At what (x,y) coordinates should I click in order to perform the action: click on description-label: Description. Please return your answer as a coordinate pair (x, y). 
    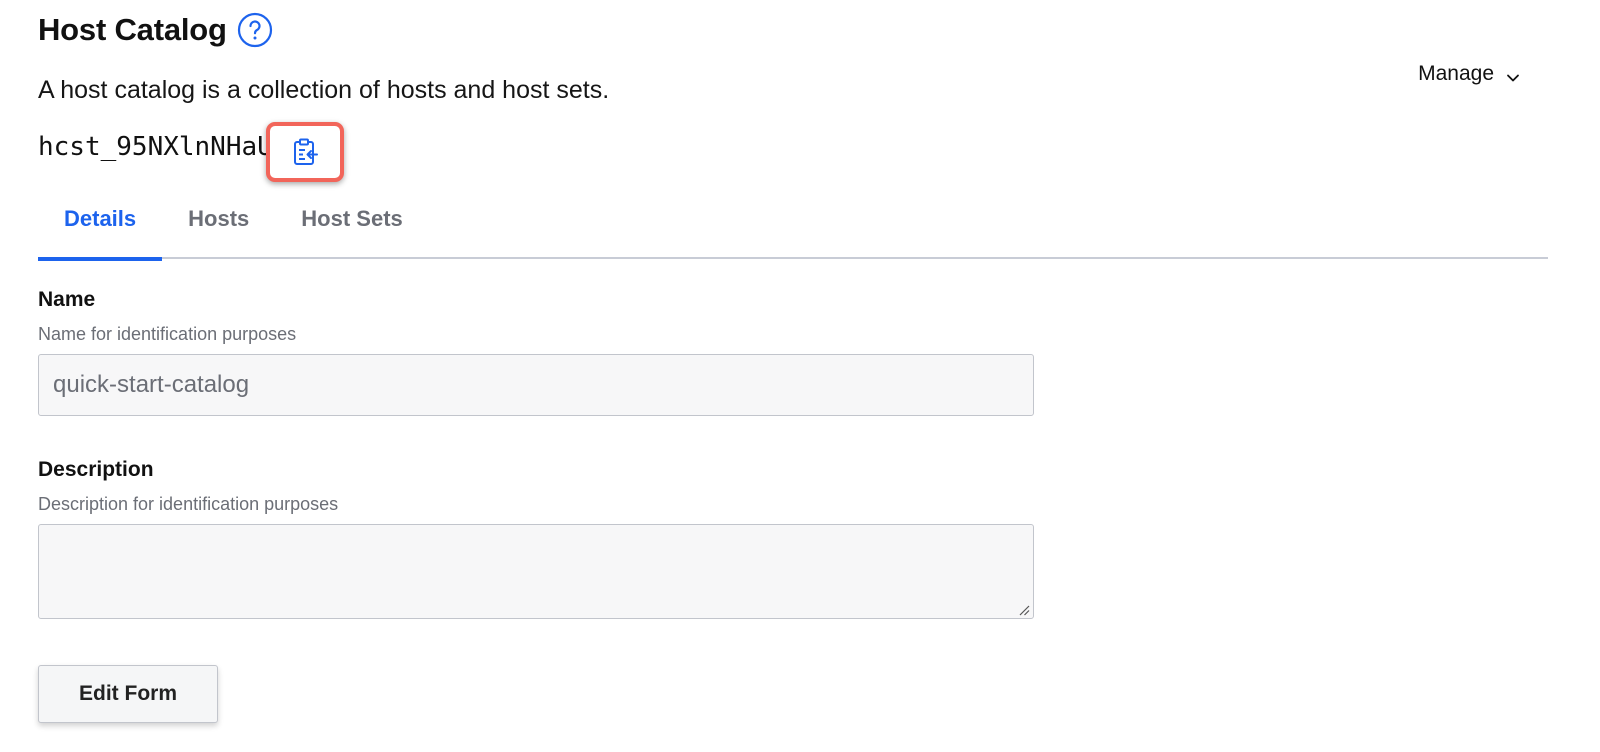
    Looking at the image, I should click on (96, 469).